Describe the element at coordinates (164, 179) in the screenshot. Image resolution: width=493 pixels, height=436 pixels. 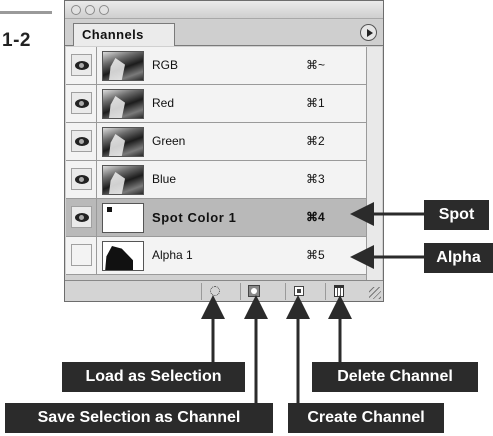
I see `channel-name: Blue` at that location.